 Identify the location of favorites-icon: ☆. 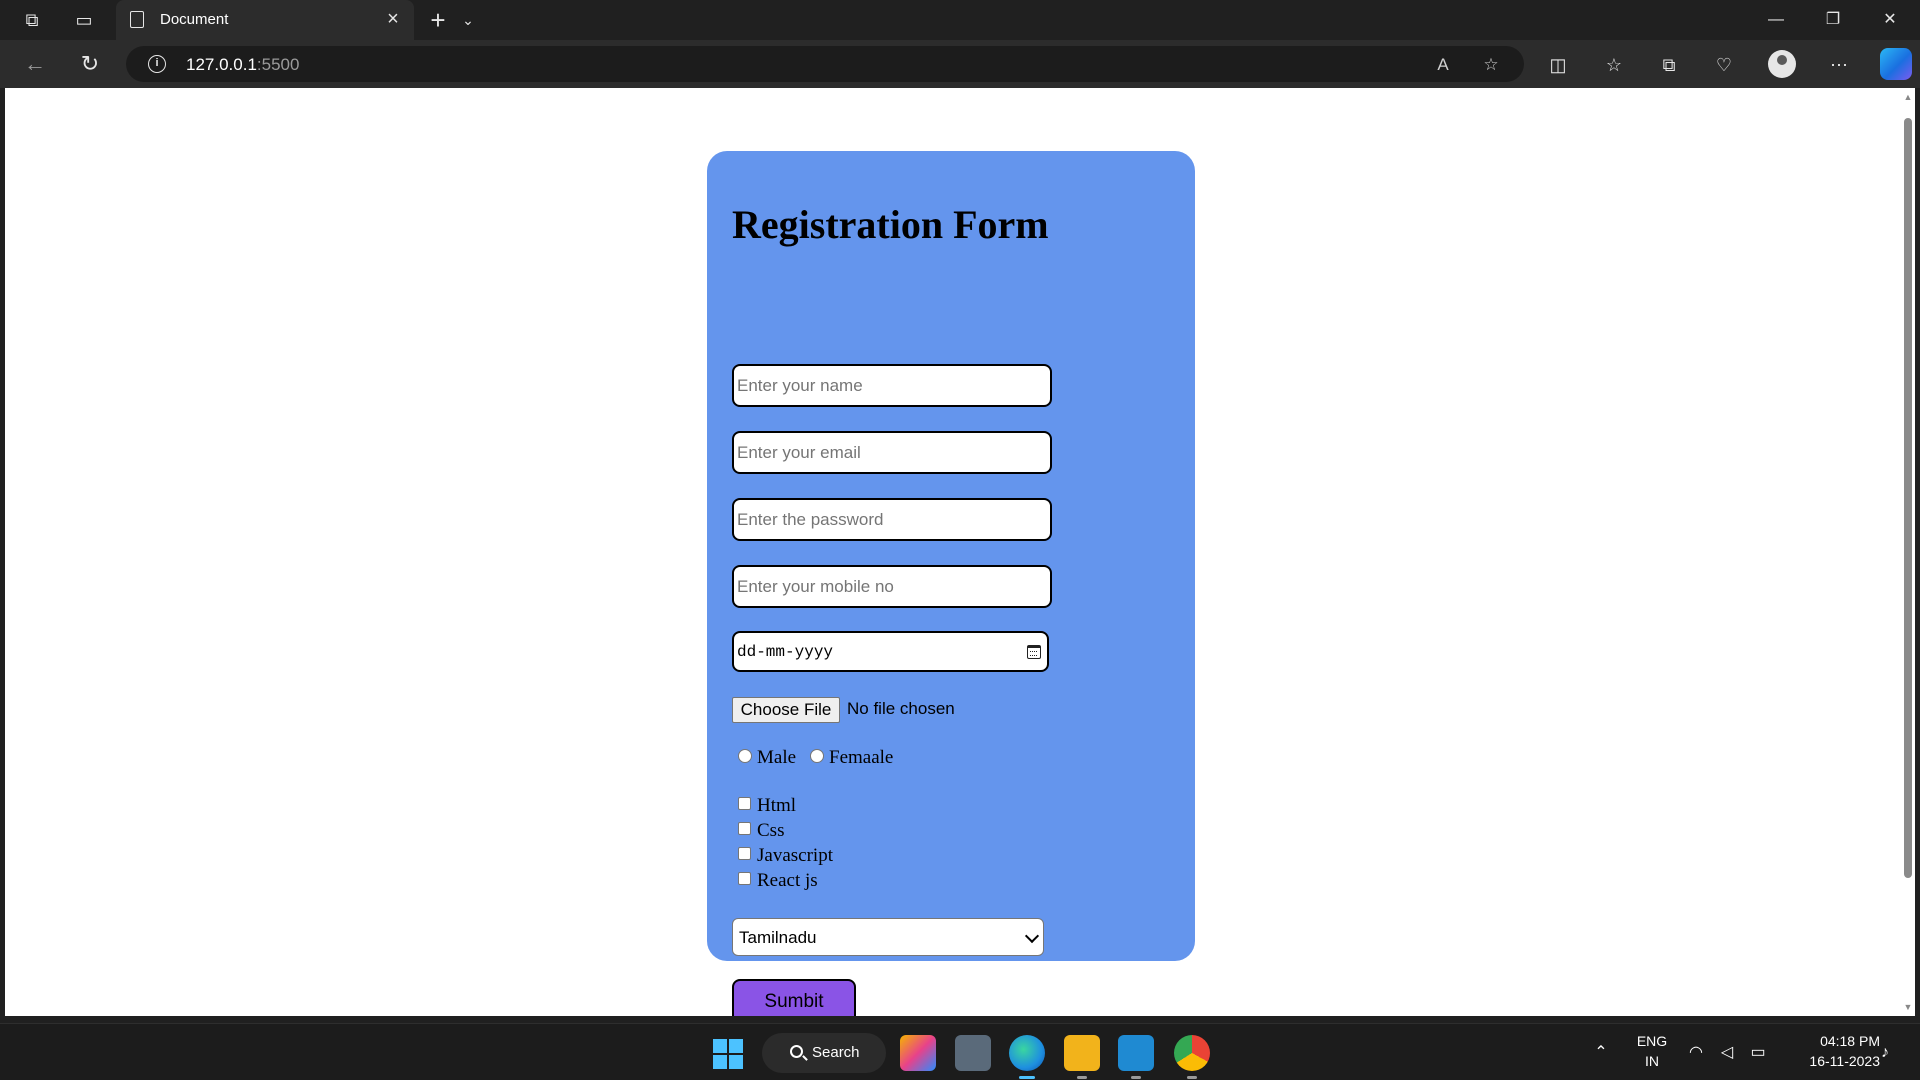
(1614, 65).